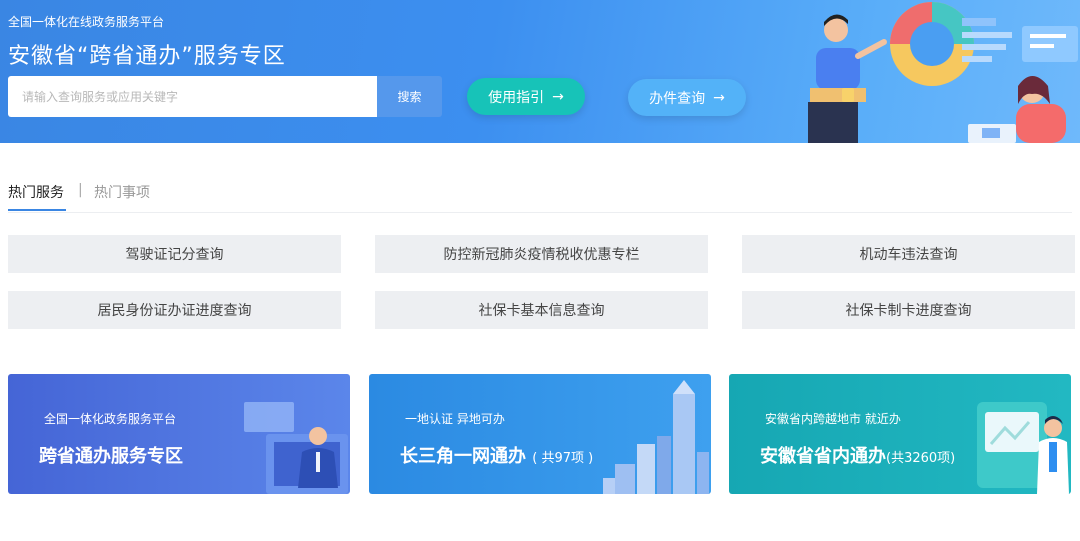  Describe the element at coordinates (677, 98) in the screenshot. I see `case-query-label: 办件查询` at that location.